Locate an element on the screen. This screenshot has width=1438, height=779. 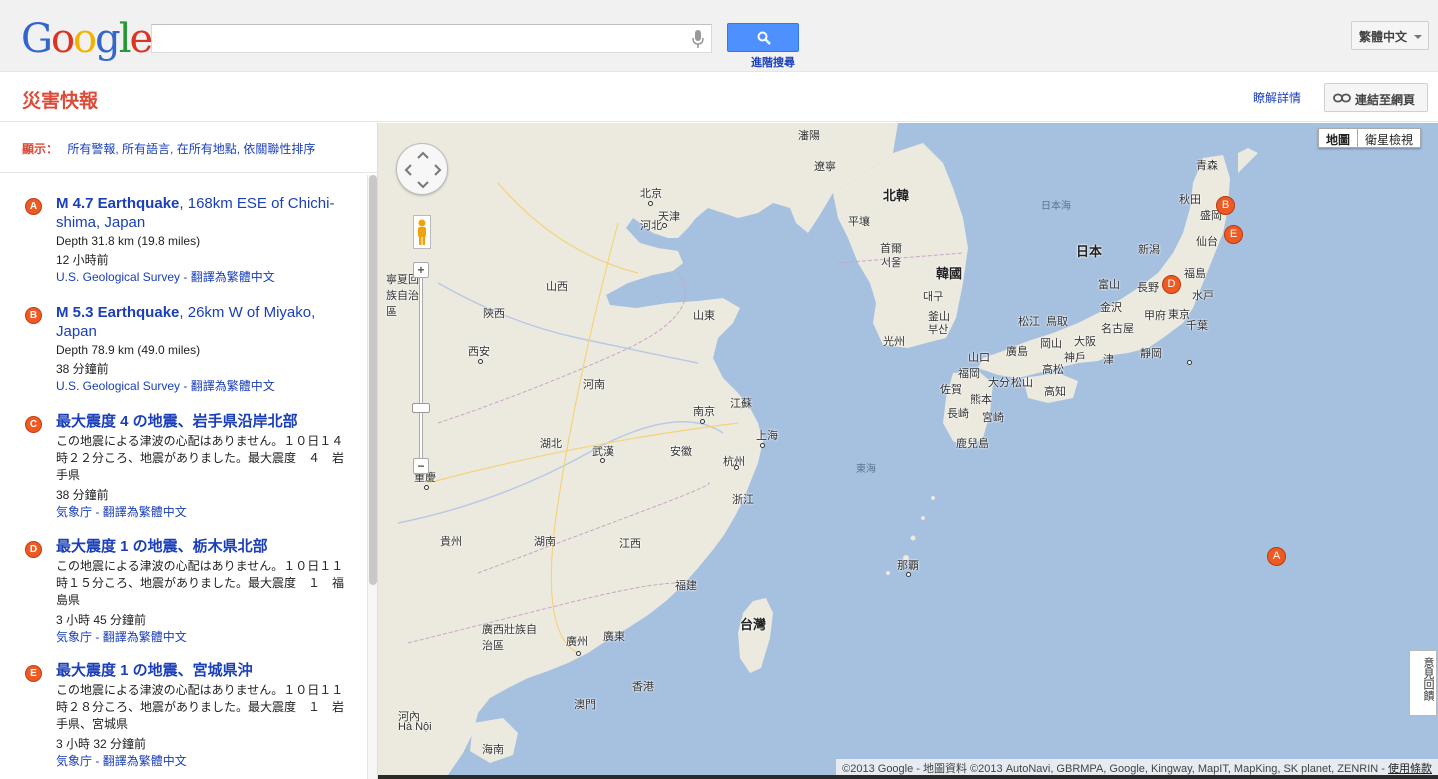
map-label: 浙江 is located at coordinates (743, 500).